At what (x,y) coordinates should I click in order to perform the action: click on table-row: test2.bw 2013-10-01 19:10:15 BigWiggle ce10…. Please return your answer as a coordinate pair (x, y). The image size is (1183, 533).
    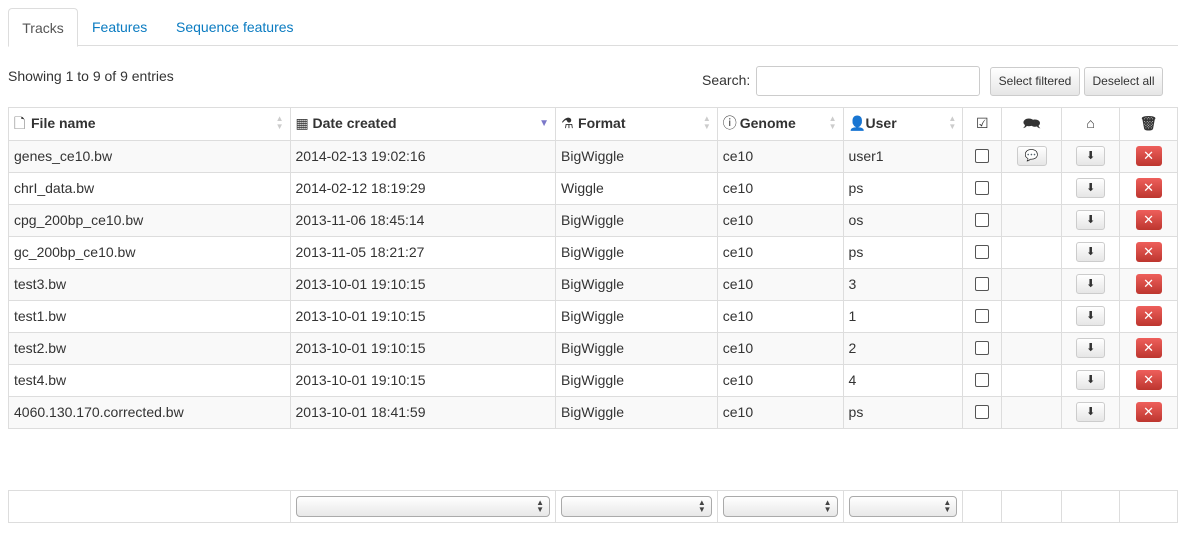
    Looking at the image, I should click on (593, 348).